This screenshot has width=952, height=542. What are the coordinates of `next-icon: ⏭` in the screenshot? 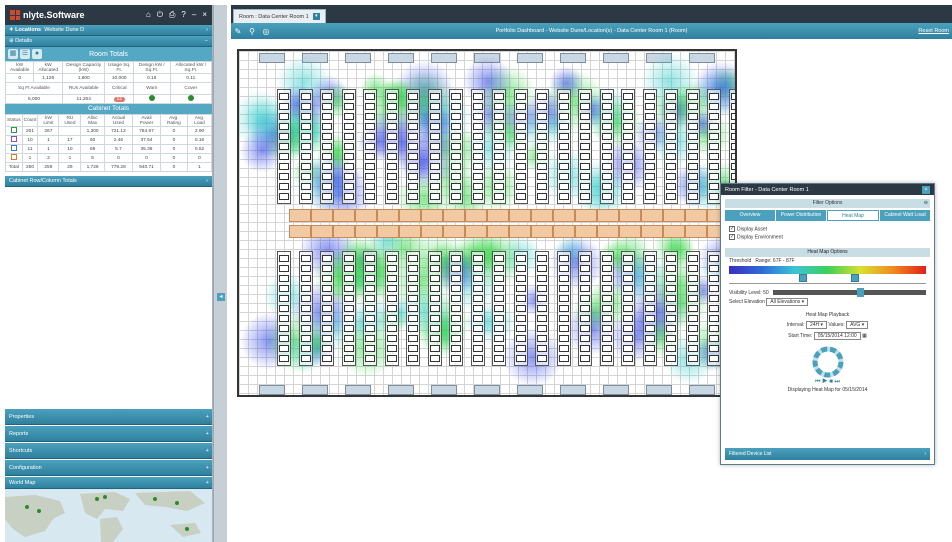 It's located at (837, 382).